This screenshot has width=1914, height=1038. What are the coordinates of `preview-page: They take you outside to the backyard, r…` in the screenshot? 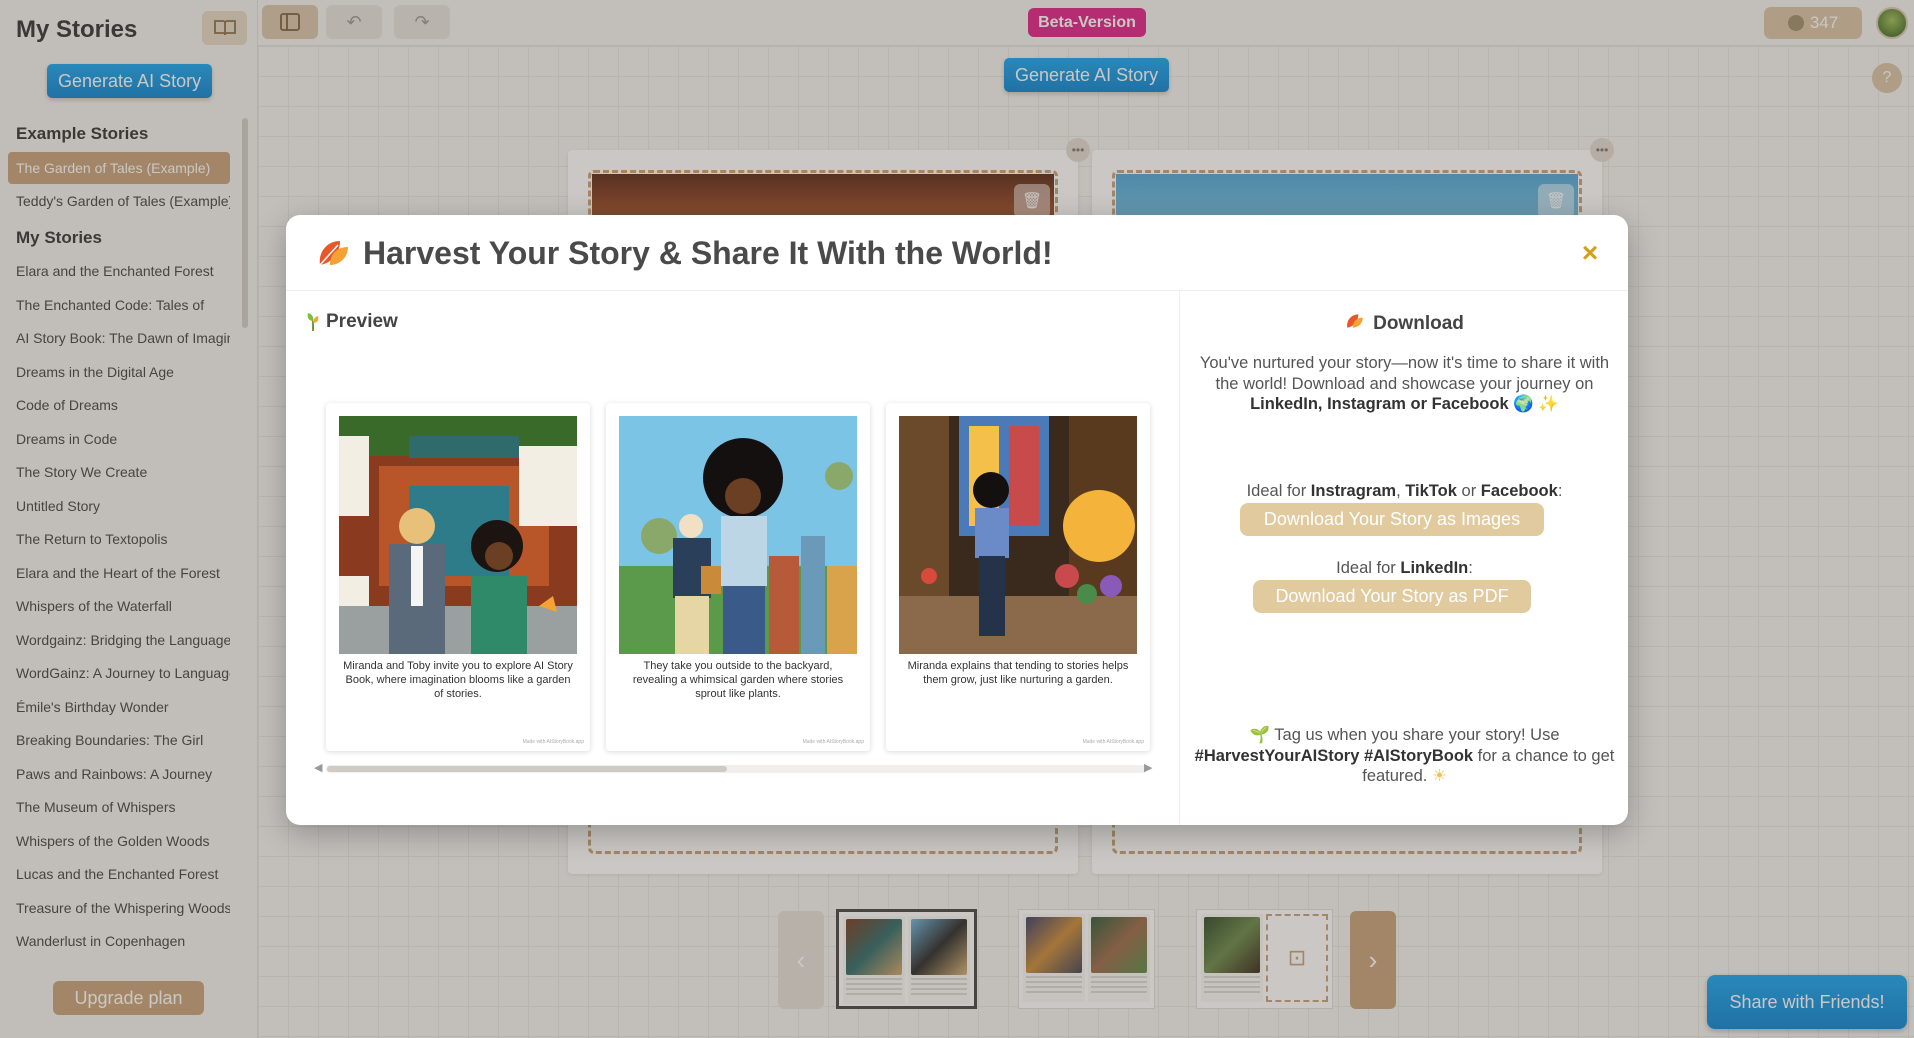 It's located at (738, 577).